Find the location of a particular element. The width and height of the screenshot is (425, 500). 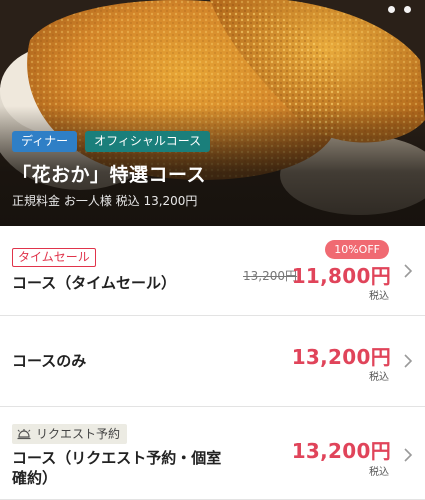

original-price: 13,200円 is located at coordinates (270, 276).